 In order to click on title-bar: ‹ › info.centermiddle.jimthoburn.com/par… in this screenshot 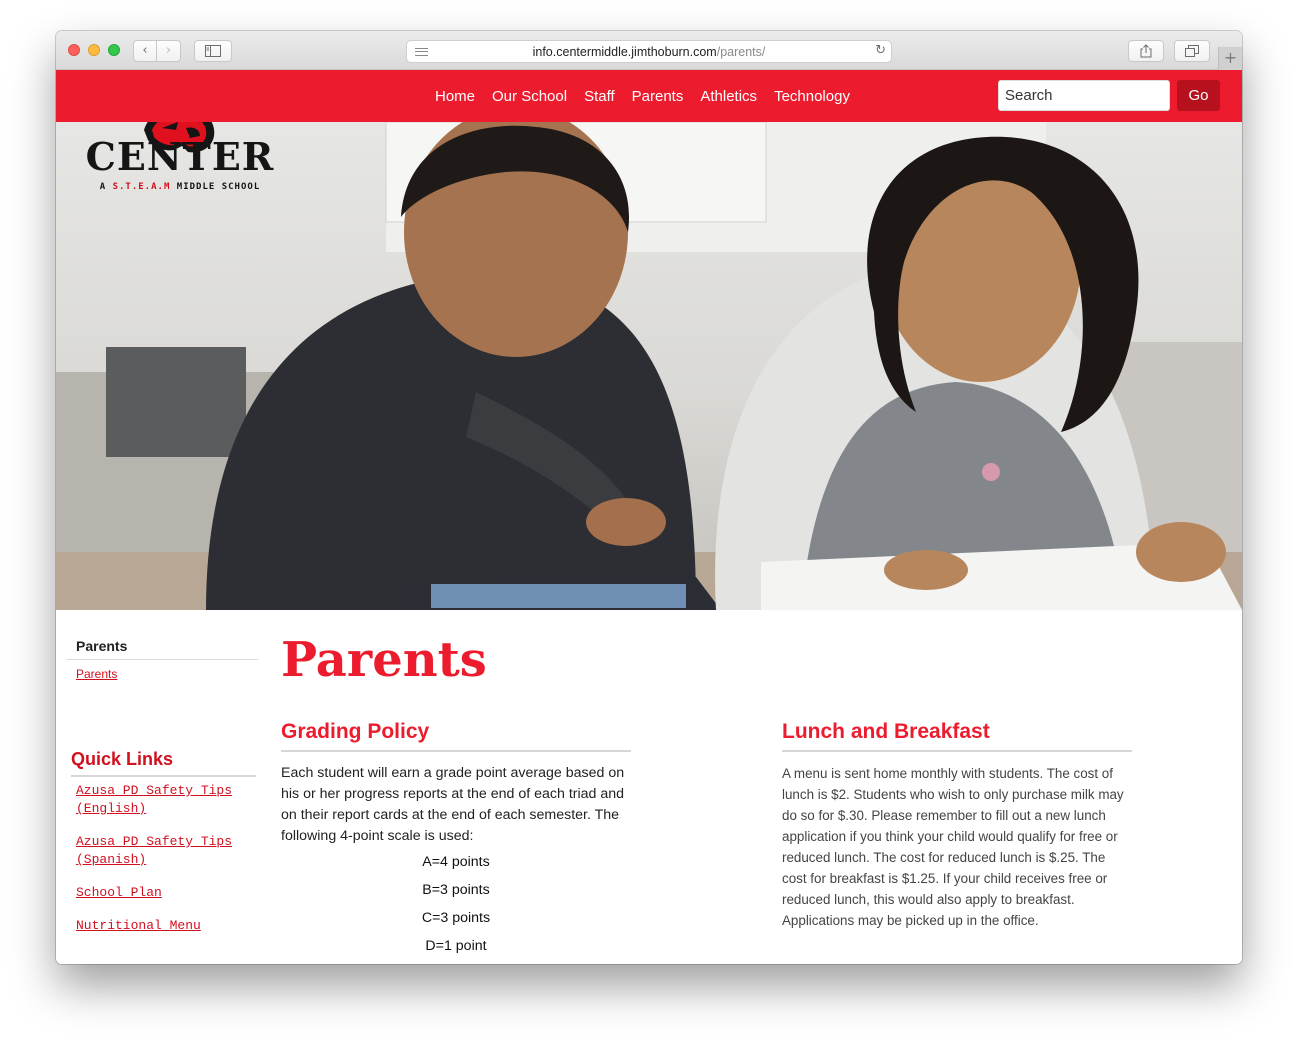, I will do `click(649, 50)`.